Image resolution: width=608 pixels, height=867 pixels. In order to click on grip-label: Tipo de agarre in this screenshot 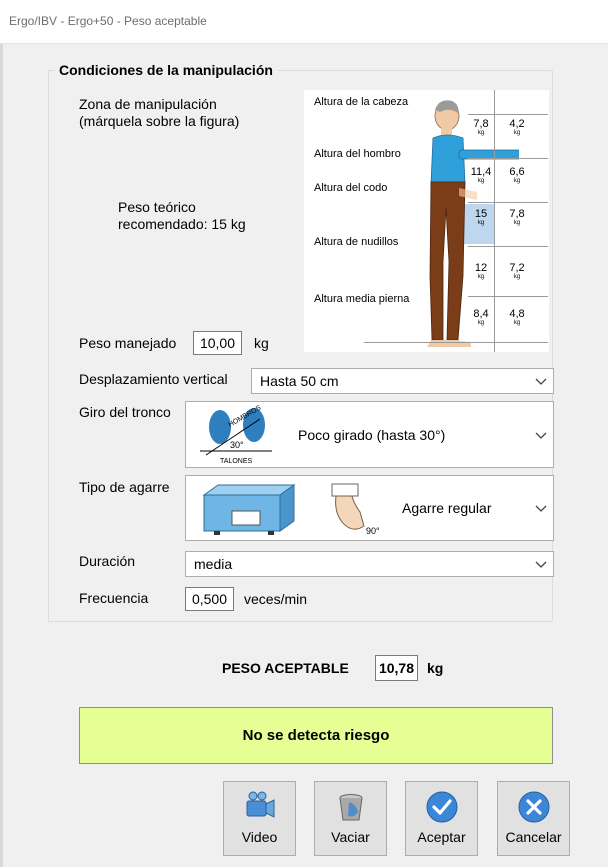, I will do `click(124, 487)`.